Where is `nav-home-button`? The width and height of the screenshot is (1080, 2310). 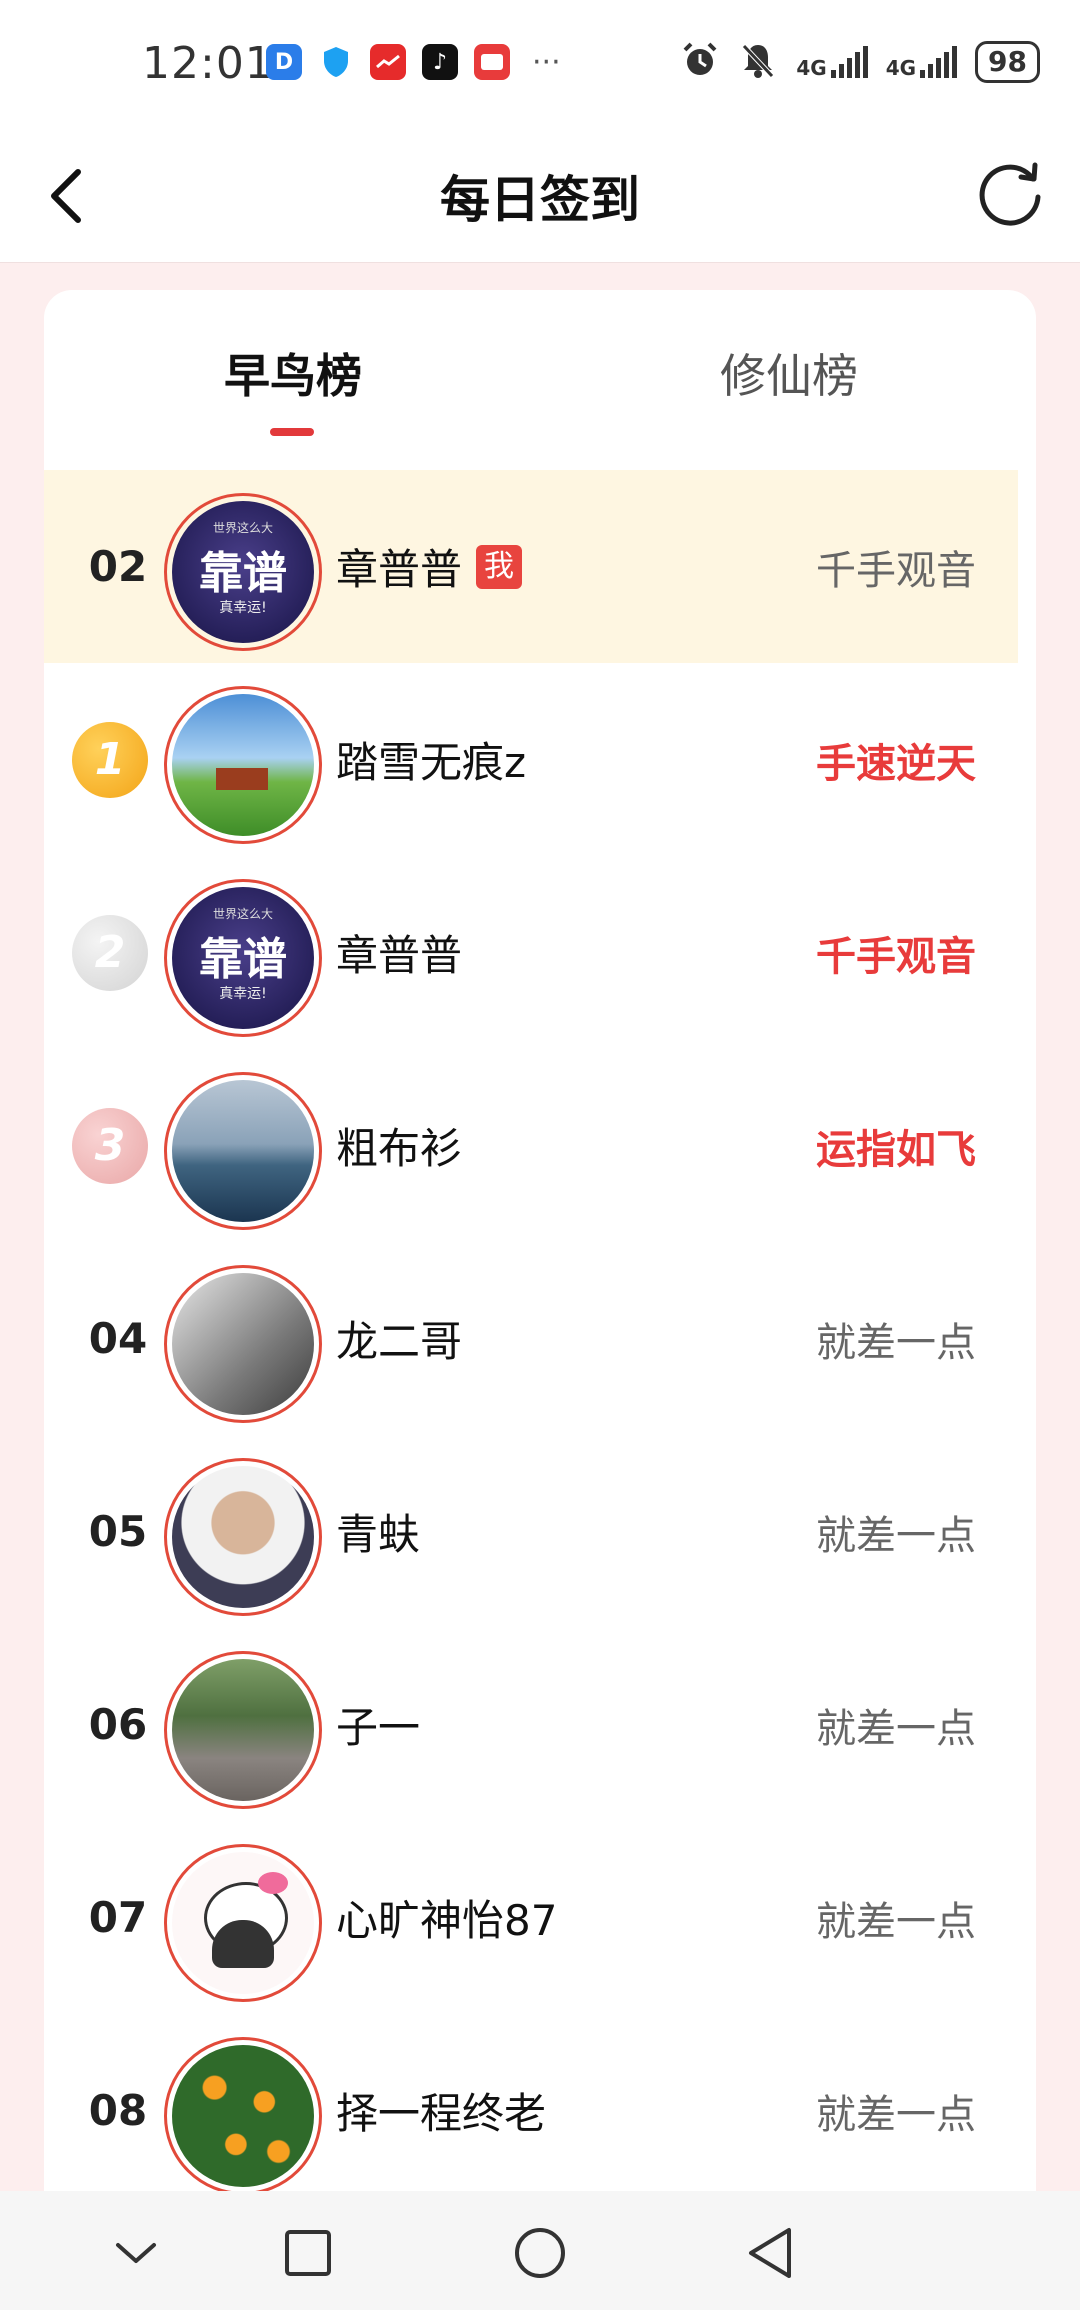
nav-home-button is located at coordinates (540, 2253).